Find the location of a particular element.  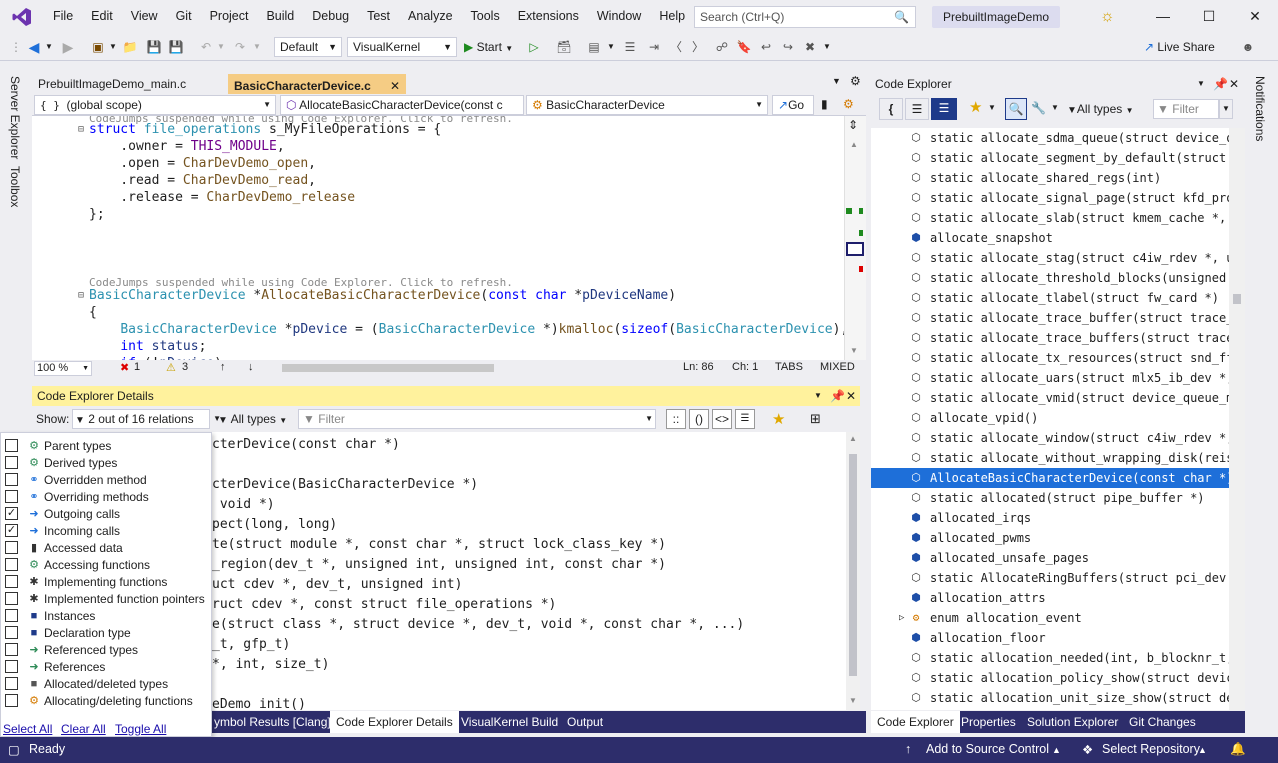

relations-filter-select: ▼ 2 out of 16 relations ▼ is located at coordinates (146, 419).